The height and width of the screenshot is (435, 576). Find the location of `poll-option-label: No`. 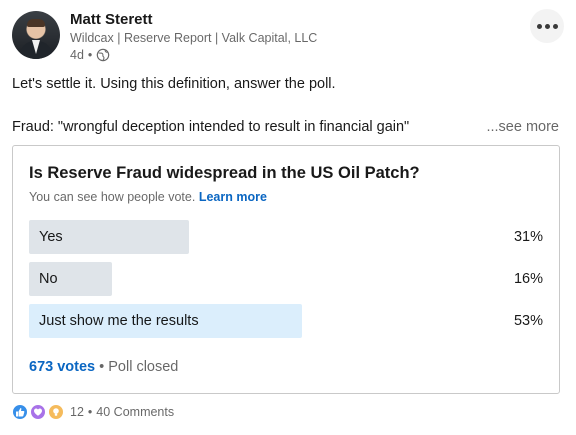

poll-option-label: No is located at coordinates (48, 279).